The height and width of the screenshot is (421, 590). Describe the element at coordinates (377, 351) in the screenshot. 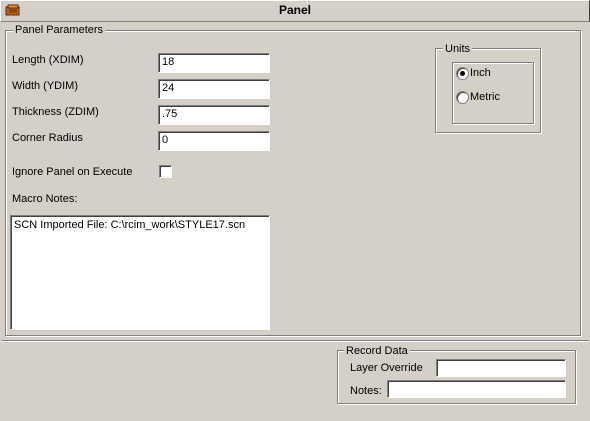

I see `record-data-legend: Record Data` at that location.